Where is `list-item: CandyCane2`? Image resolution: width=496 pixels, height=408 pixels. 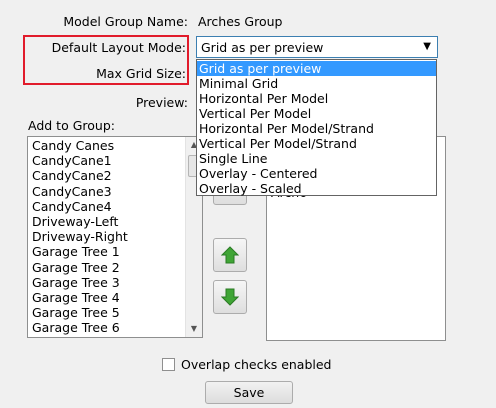
list-item: CandyCane2 is located at coordinates (115, 175).